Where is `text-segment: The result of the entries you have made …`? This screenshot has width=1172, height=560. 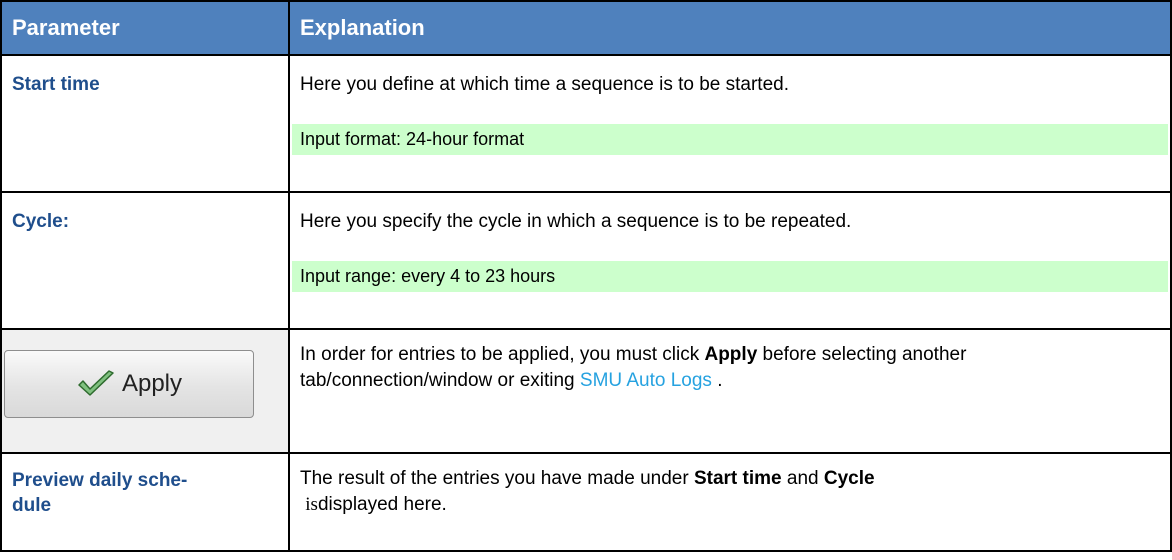
text-segment: The result of the entries you have made … is located at coordinates (497, 478).